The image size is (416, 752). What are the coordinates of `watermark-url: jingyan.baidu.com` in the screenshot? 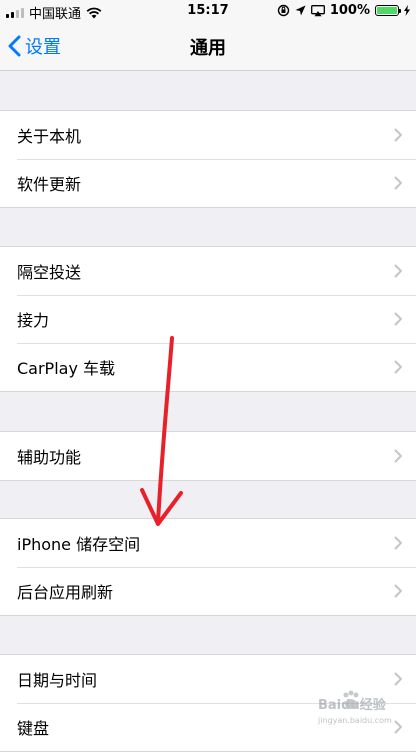 It's located at (355, 720).